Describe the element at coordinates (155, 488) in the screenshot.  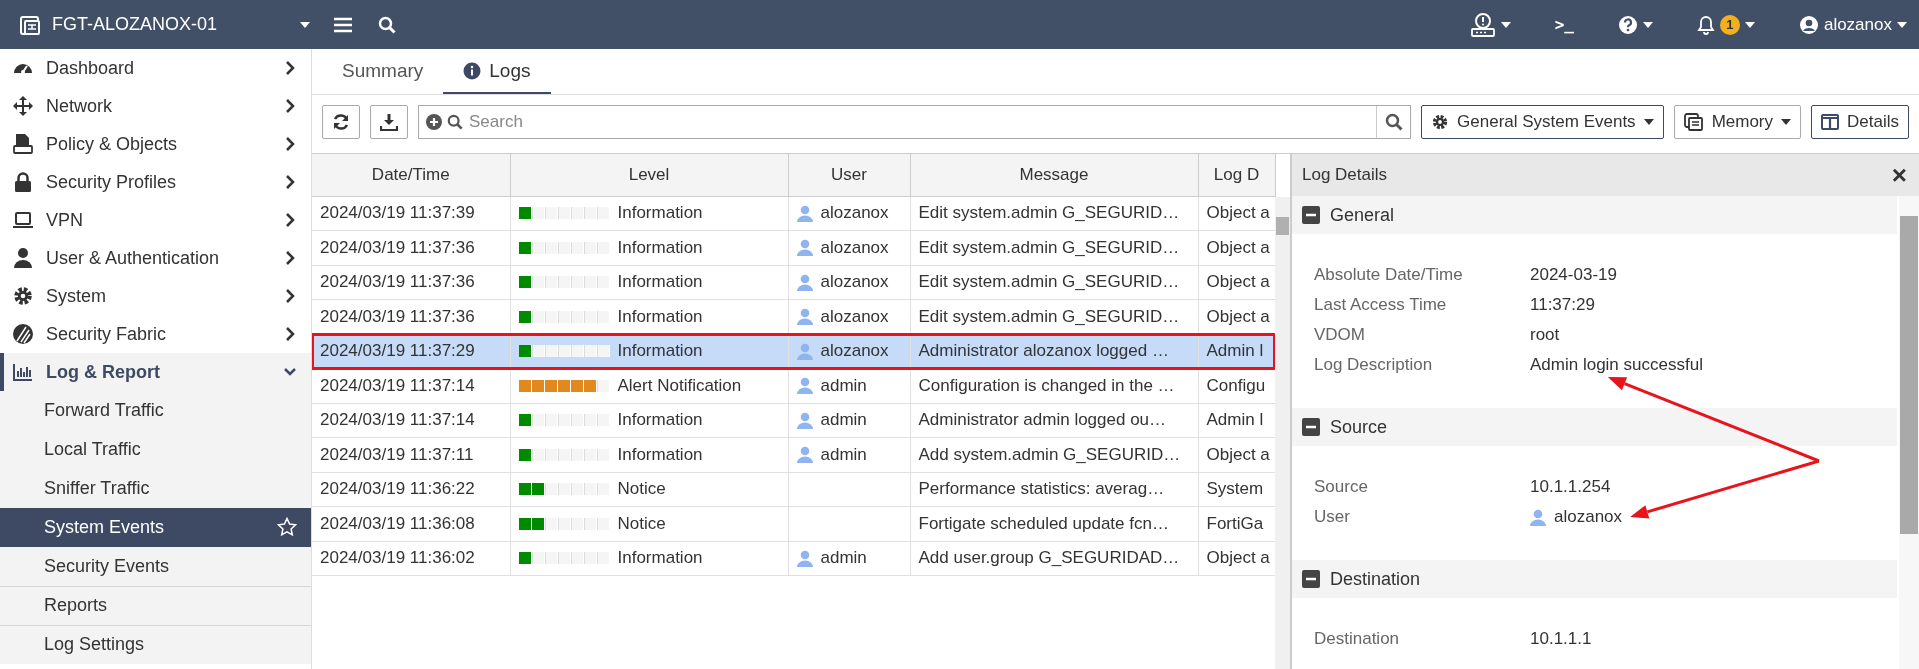
I see `sidebar-subitem: Sniffer Traffic` at that location.